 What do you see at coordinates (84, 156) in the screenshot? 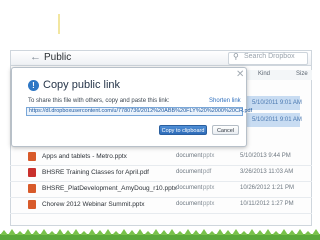
I see `file-name: Apps and tablets - Metro.pptx` at bounding box center [84, 156].